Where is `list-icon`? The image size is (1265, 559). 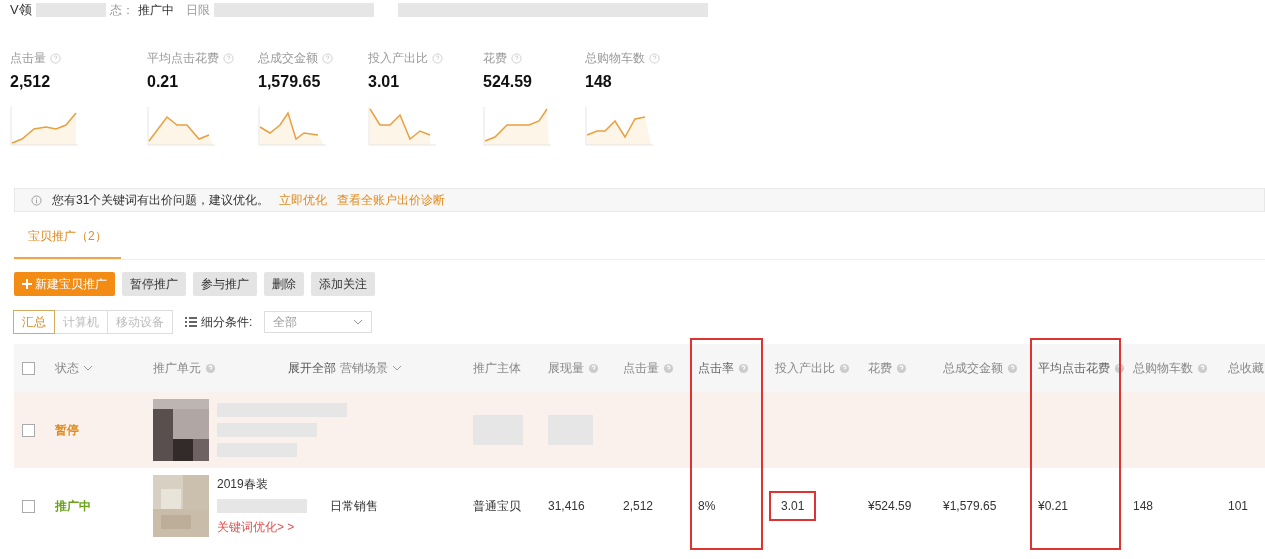 list-icon is located at coordinates (191, 322).